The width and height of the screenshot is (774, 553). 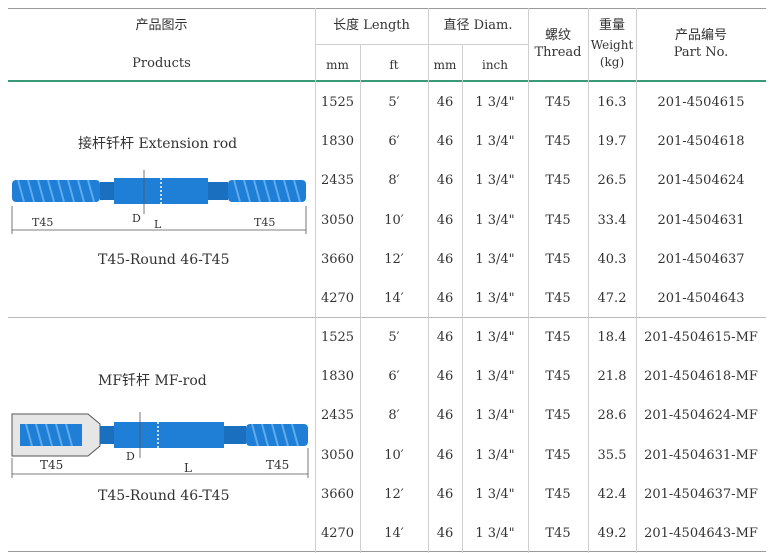 What do you see at coordinates (394, 141) in the screenshot?
I see `cell-ft: 6′` at bounding box center [394, 141].